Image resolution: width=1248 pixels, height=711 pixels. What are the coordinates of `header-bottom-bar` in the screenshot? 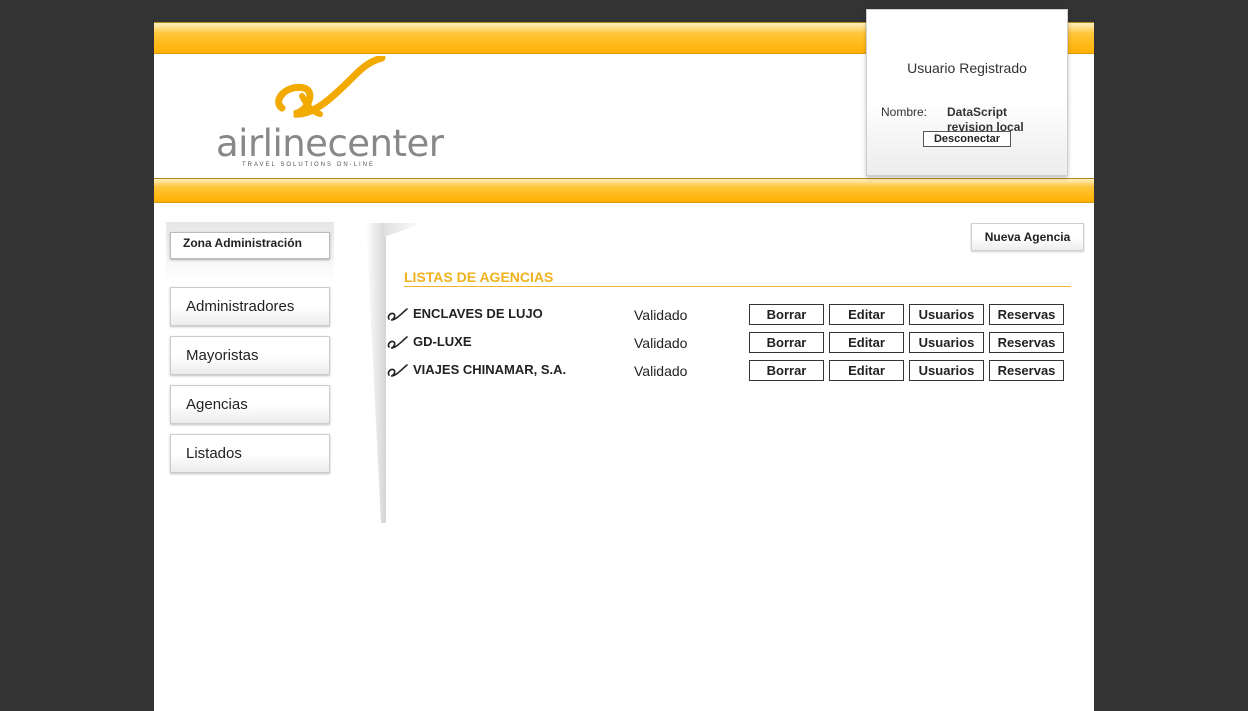 It's located at (624, 190).